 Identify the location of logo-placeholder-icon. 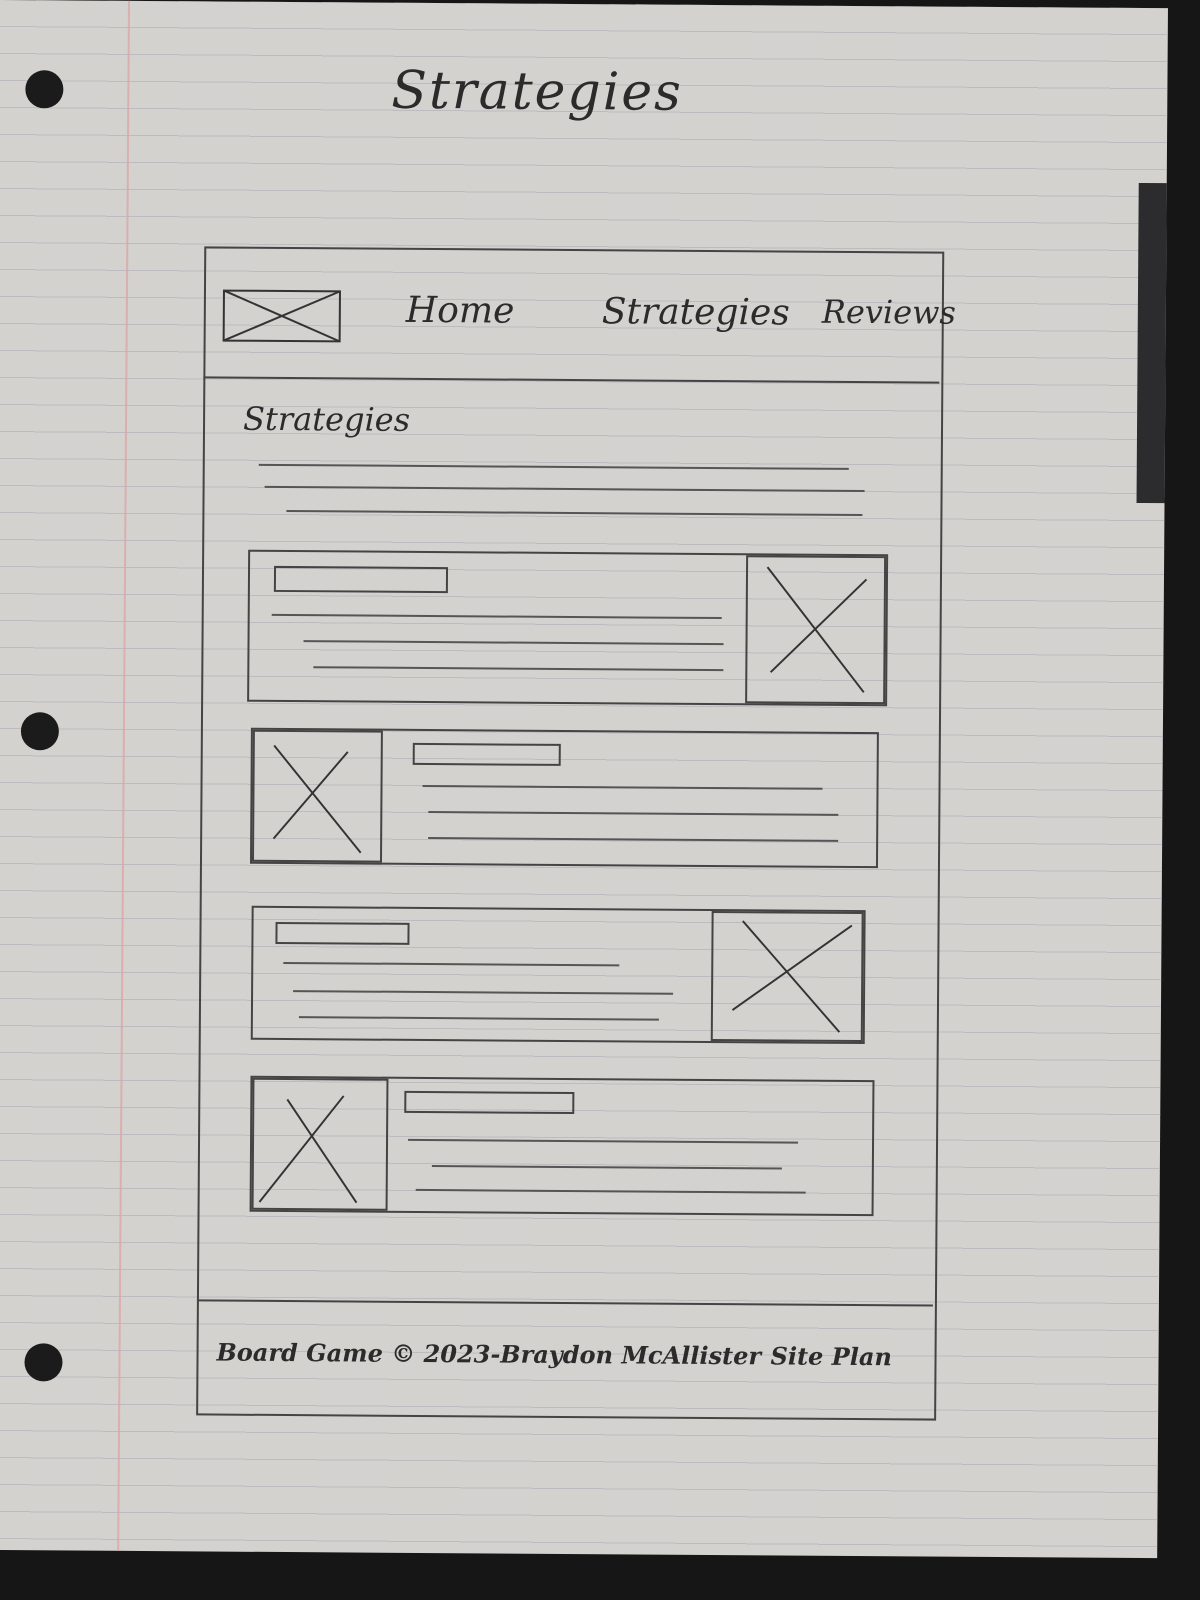
(286, 316).